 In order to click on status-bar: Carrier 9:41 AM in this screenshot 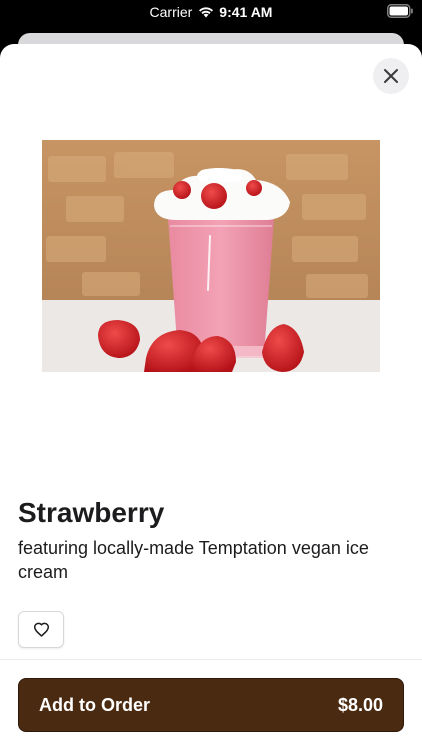, I will do `click(211, 12)`.